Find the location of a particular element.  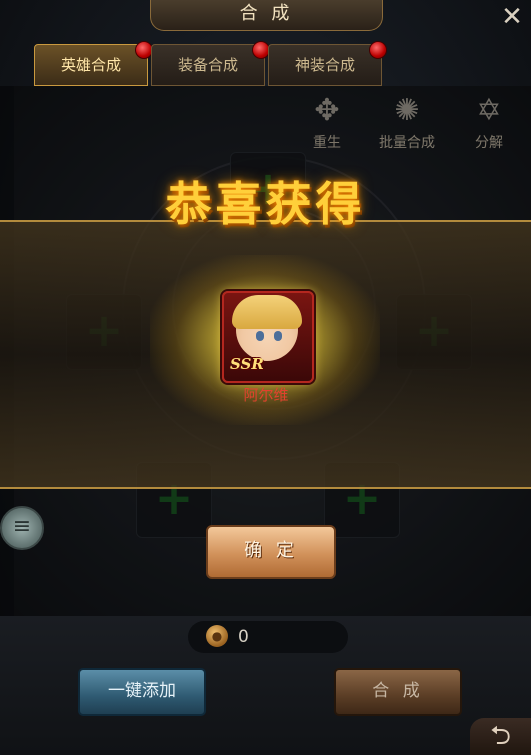

rarity-badge: SSR is located at coordinates (247, 364).